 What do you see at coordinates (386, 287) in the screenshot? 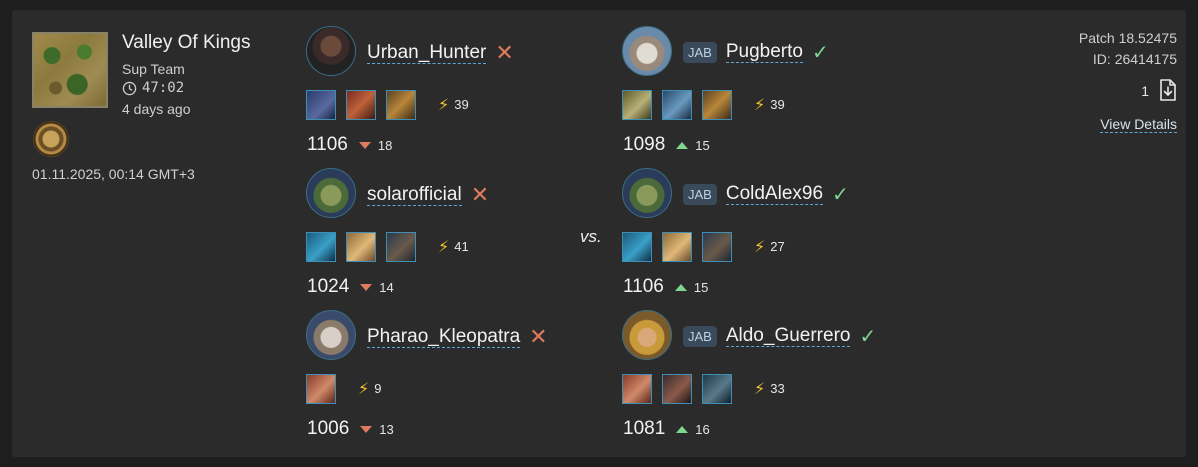
I see `rating-delta: 14` at bounding box center [386, 287].